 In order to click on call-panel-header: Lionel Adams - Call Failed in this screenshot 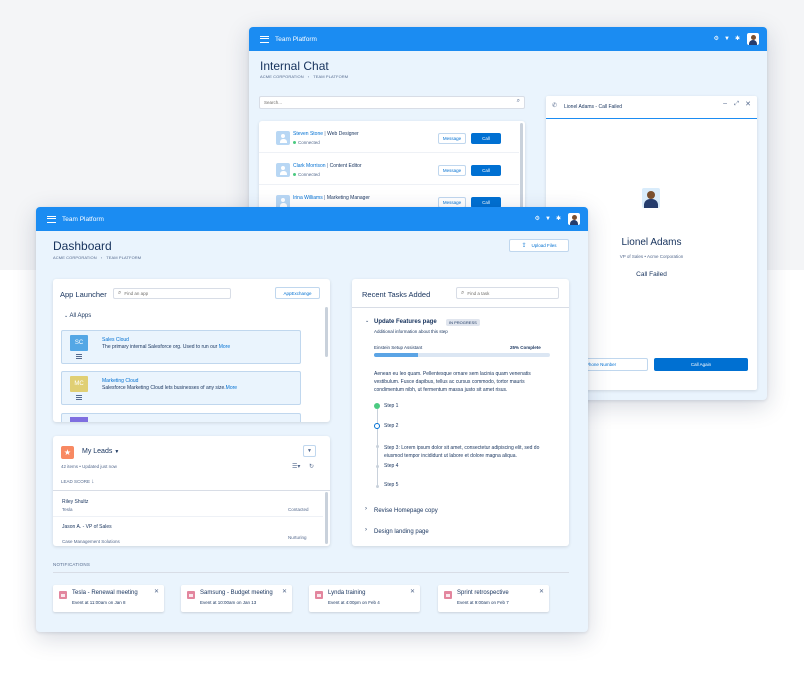, I will do `click(593, 107)`.